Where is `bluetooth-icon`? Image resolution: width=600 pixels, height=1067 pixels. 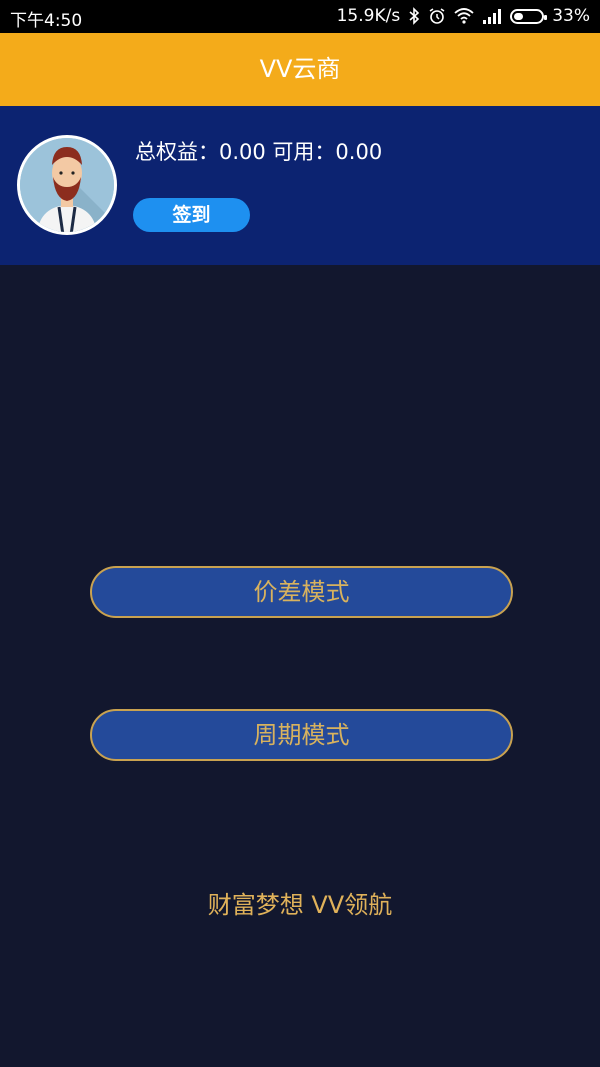 bluetooth-icon is located at coordinates (414, 16).